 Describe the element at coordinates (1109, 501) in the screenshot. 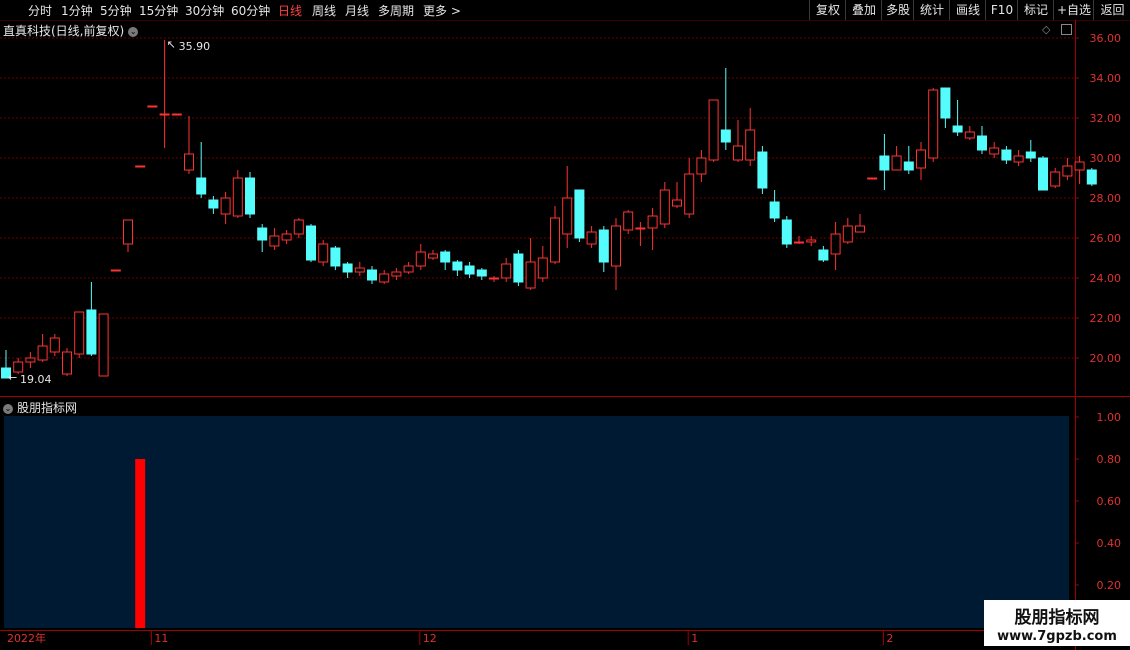

I see `indicator-tick-label: 0.60` at that location.